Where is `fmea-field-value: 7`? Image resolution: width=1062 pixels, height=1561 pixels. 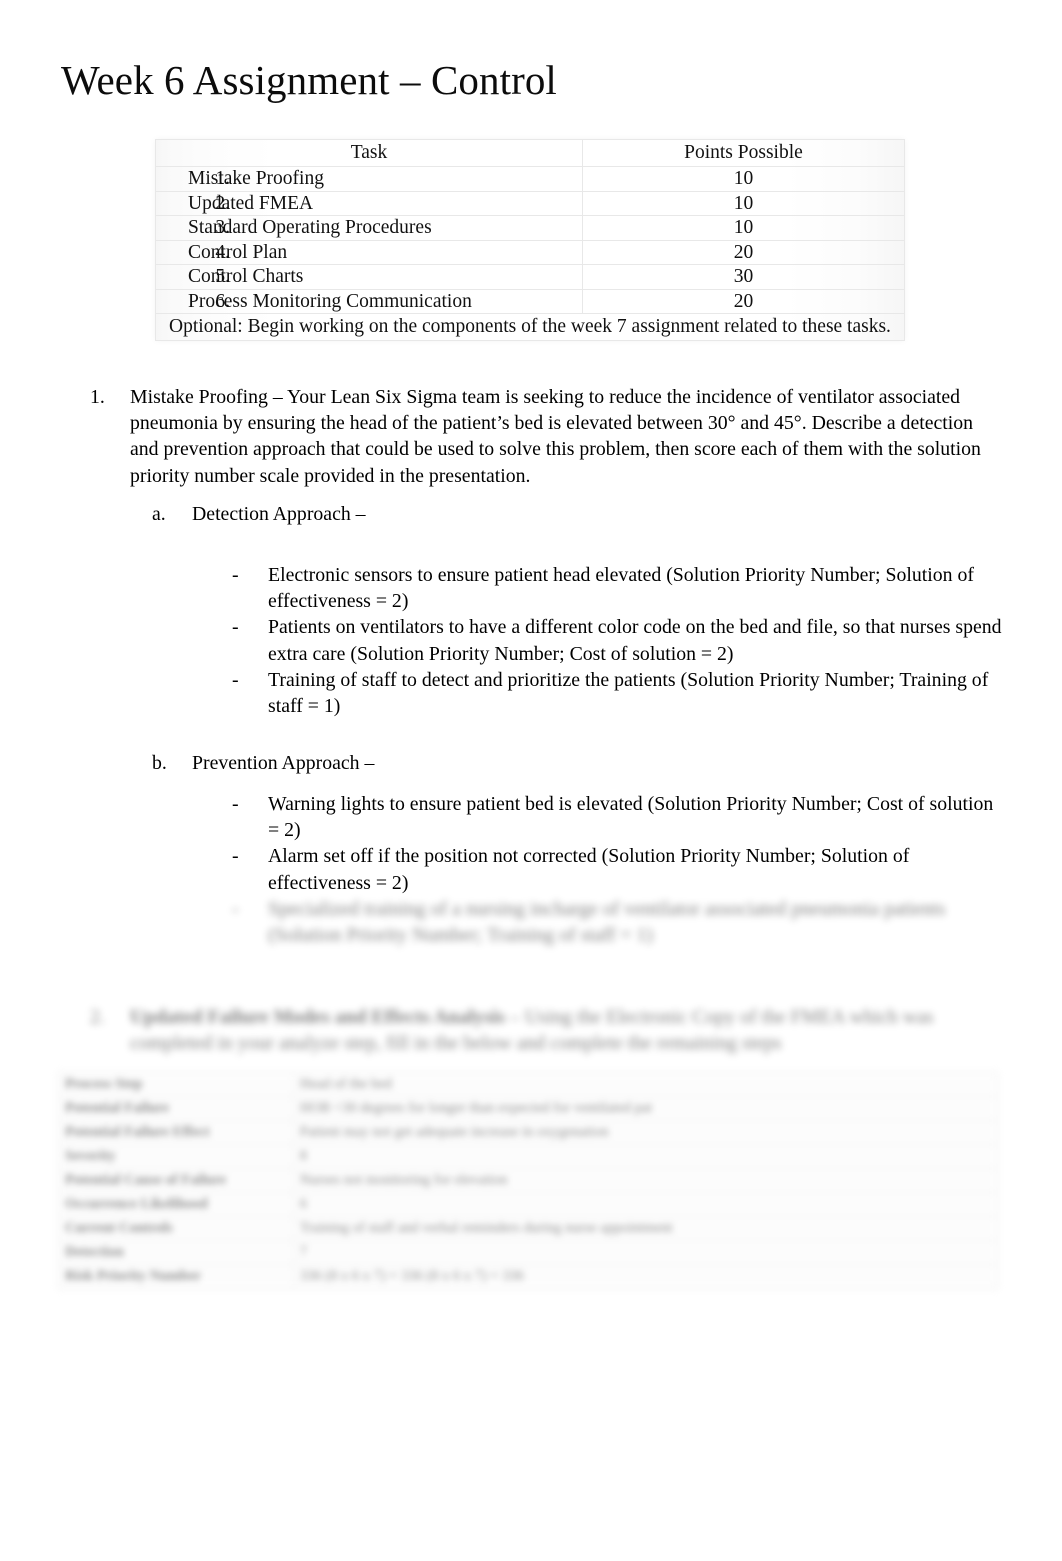 fmea-field-value: 7 is located at coordinates (645, 1252).